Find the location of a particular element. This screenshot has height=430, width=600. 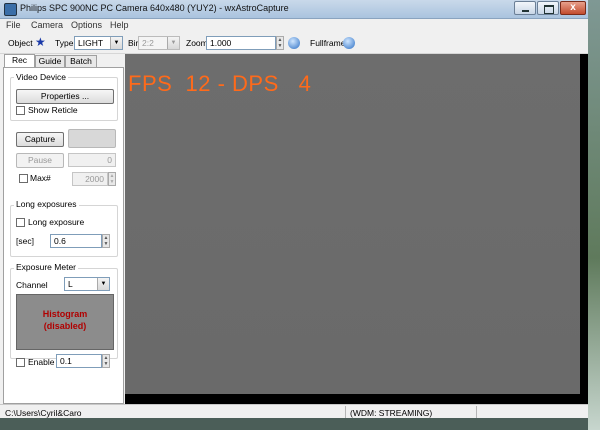

sec-label: [sec] is located at coordinates (25, 241).